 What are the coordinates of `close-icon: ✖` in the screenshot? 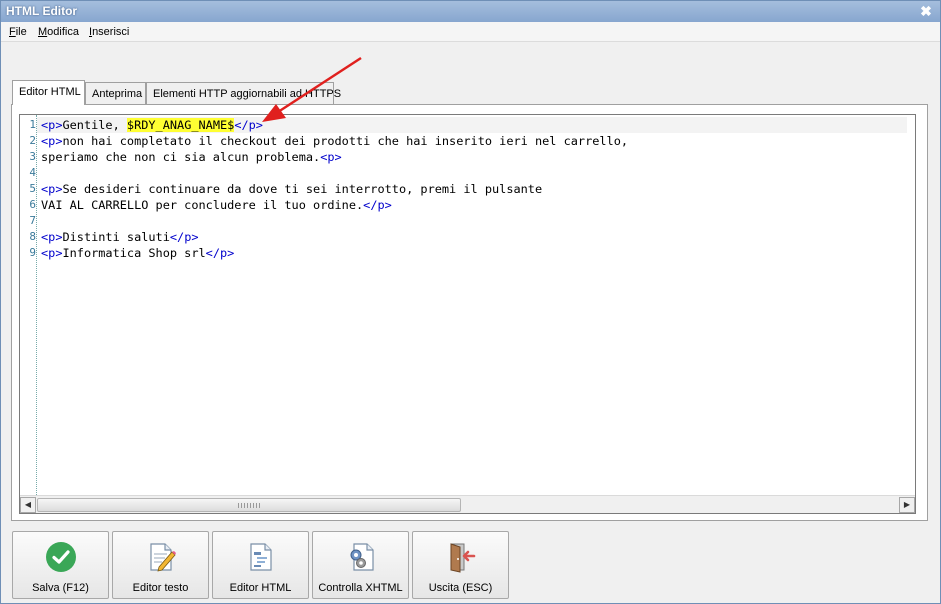 It's located at (926, 11).